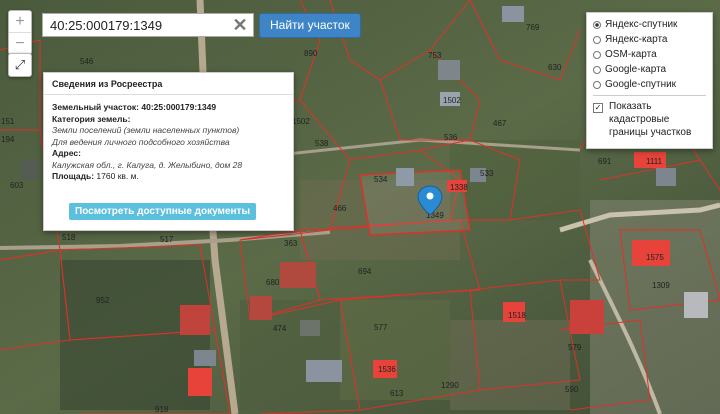 This screenshot has height=414, width=720. What do you see at coordinates (381, 179) in the screenshot?
I see `parcel-label: 534` at bounding box center [381, 179].